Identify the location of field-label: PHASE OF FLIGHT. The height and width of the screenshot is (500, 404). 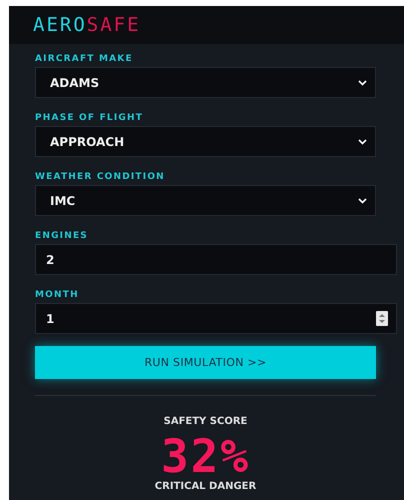
(89, 118).